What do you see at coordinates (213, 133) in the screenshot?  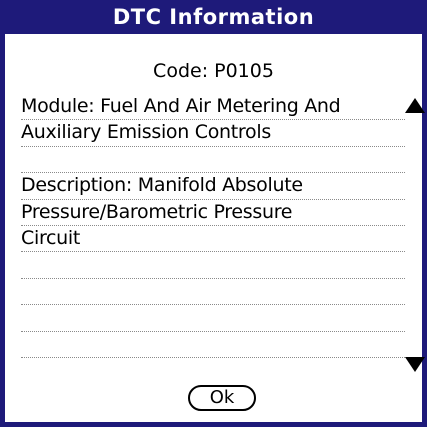 I see `text-line: Auxiliary Emission Controls` at bounding box center [213, 133].